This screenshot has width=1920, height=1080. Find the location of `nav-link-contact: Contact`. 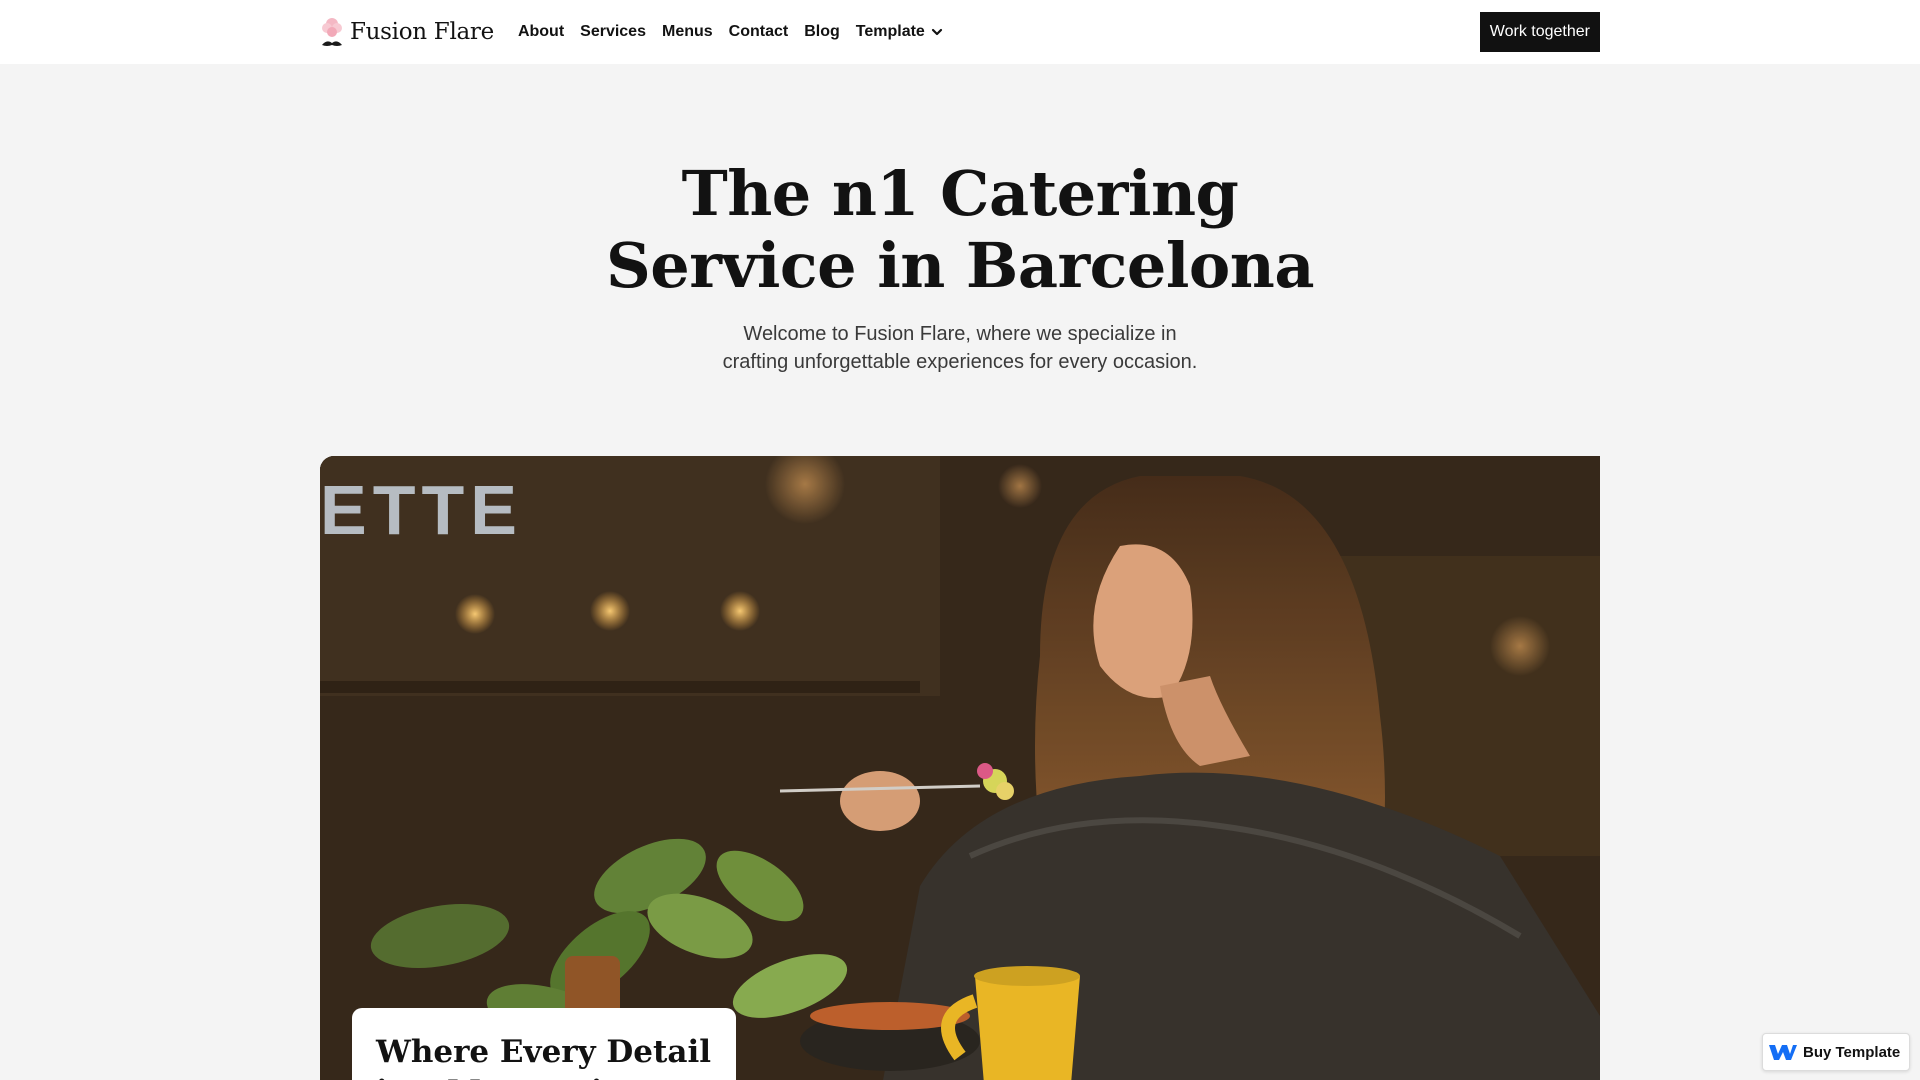

nav-link-contact: Contact is located at coordinates (759, 32).